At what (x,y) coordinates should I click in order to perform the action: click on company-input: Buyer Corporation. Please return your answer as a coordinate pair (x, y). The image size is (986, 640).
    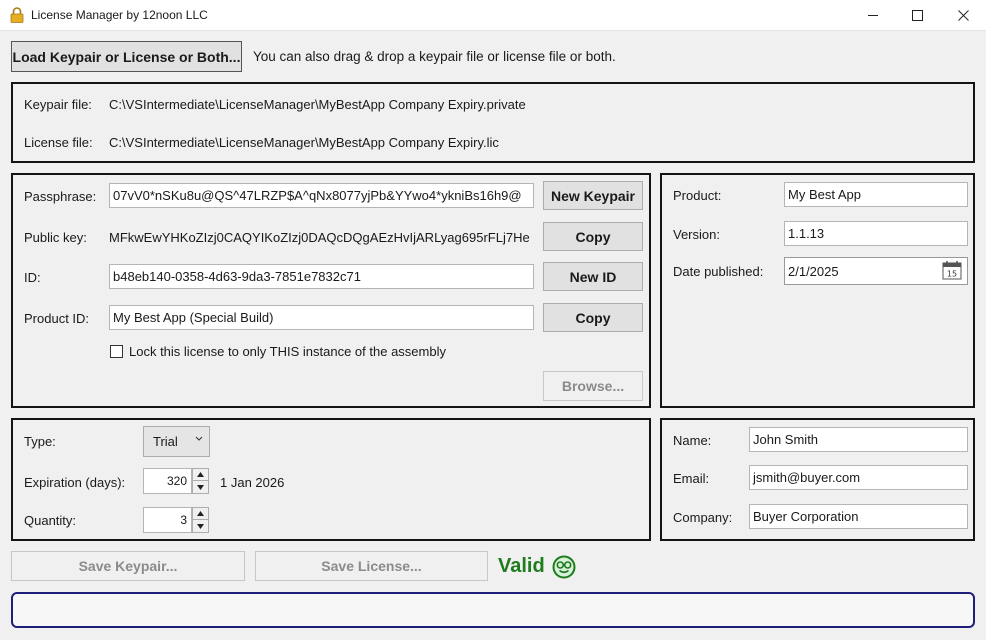
    Looking at the image, I should click on (858, 516).